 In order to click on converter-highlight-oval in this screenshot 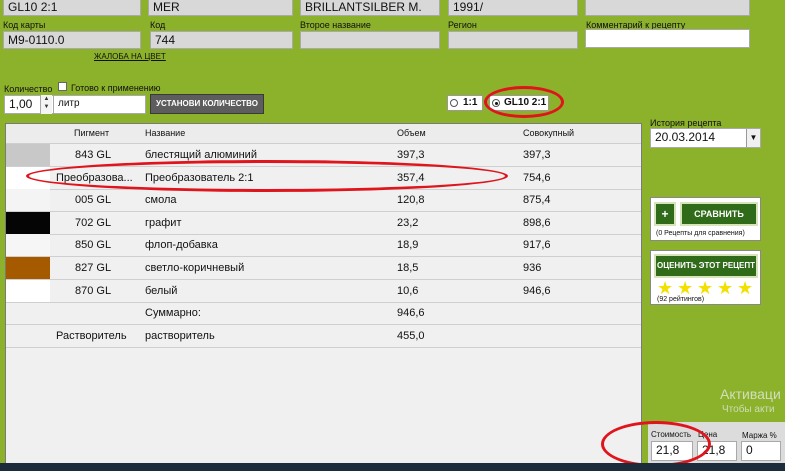, I will do `click(267, 176)`.